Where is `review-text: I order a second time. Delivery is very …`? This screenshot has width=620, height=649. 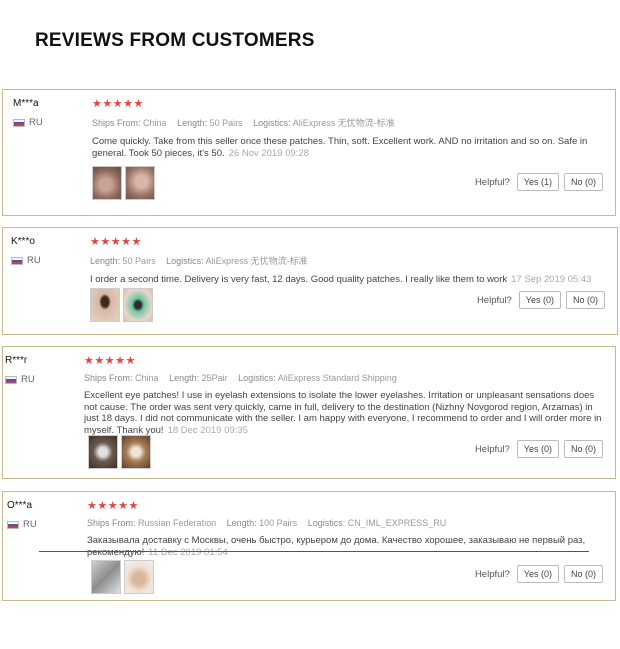 review-text: I order a second time. Delivery is very … is located at coordinates (348, 280).